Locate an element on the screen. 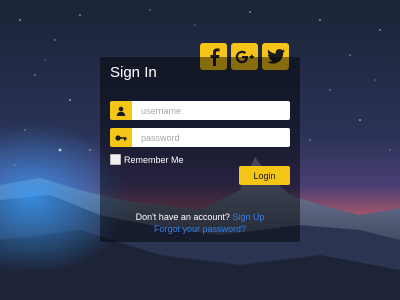 The height and width of the screenshot is (300, 400). remember-me-label: Remember Me is located at coordinates (154, 159).